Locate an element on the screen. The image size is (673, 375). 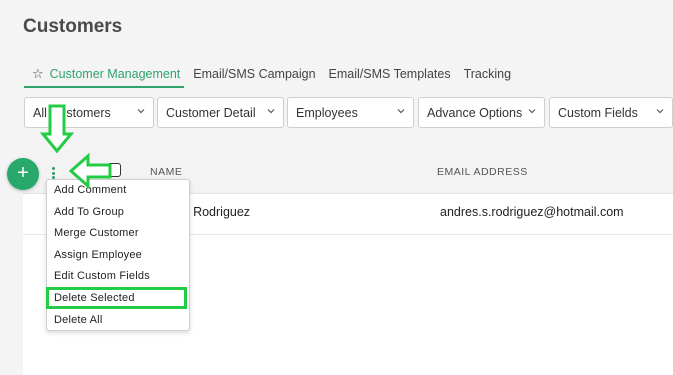
tab-tracking: Tracking is located at coordinates (487, 74).